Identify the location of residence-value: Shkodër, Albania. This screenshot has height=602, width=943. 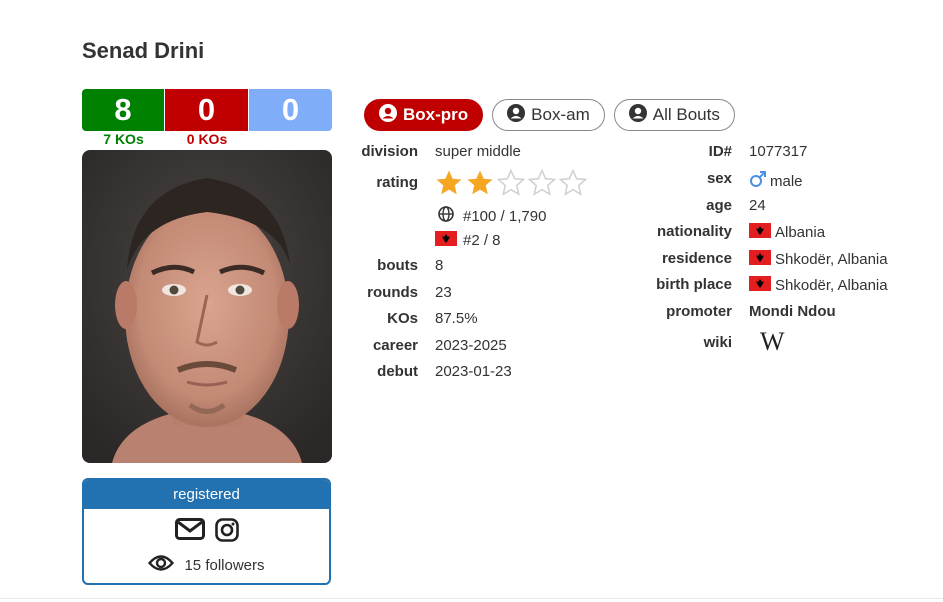
(831, 259).